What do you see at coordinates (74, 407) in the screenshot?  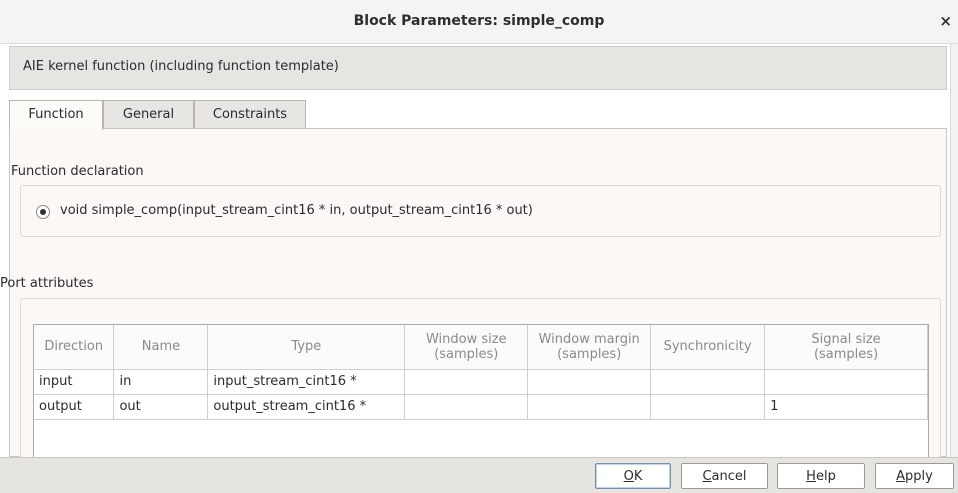 I see `cell-direction: output` at bounding box center [74, 407].